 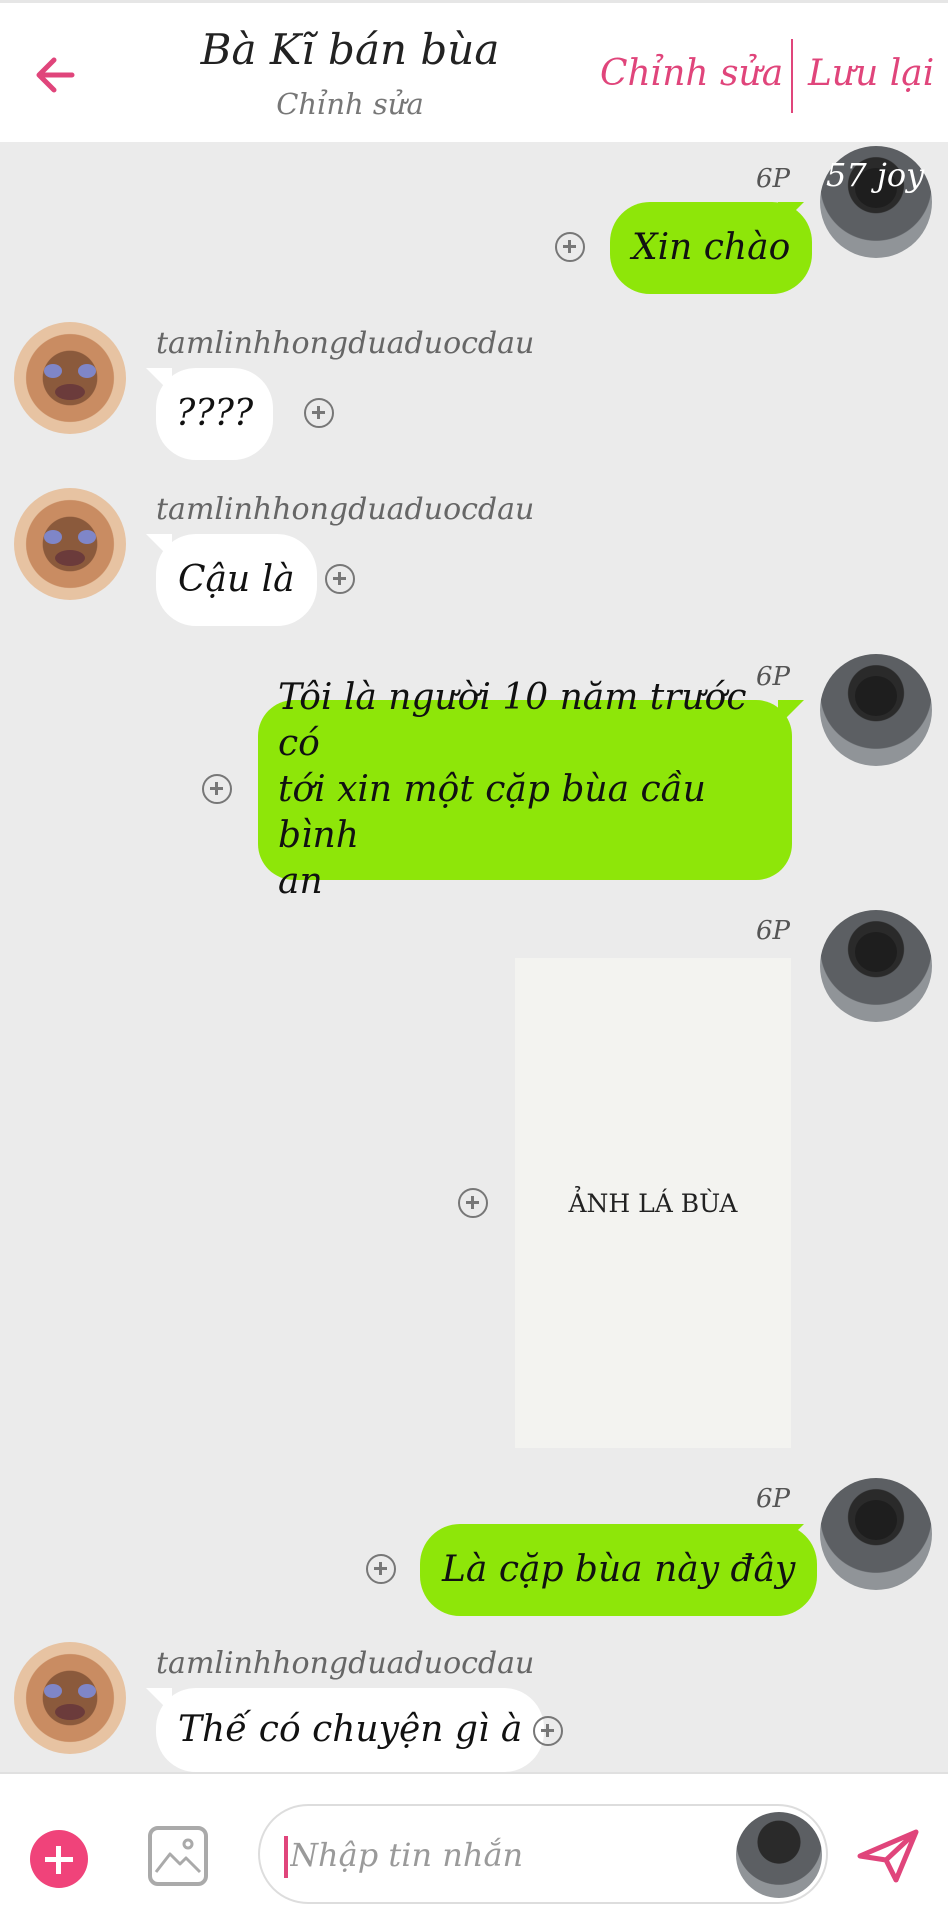 What do you see at coordinates (779, 1855) in the screenshot?
I see `sender-avatar-selector` at bounding box center [779, 1855].